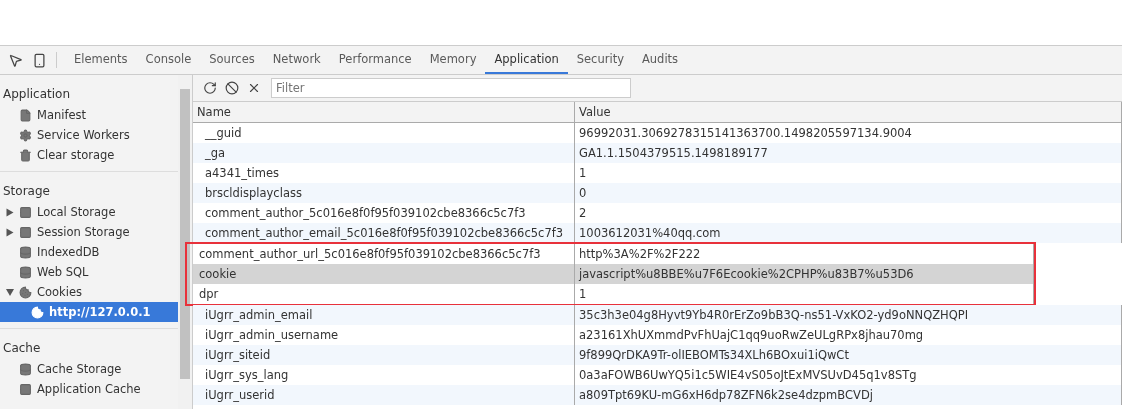 The height and width of the screenshot is (409, 1122). Describe the element at coordinates (168, 60) in the screenshot. I see `panel-tab: Console` at that location.